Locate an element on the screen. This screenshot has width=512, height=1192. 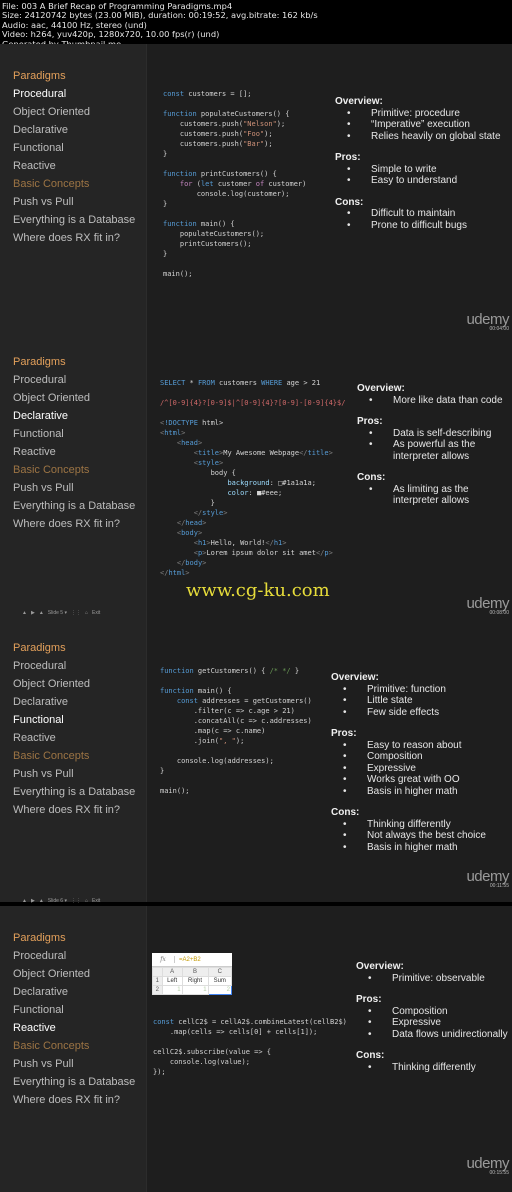
code-line: <!DOCTYPE html> is located at coordinates (192, 423).